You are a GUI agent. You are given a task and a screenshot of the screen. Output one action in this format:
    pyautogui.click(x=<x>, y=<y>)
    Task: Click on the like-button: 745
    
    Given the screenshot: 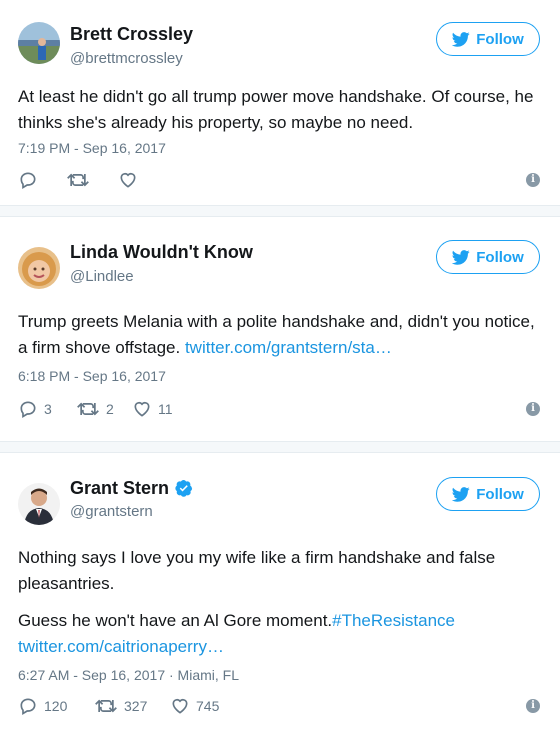 What is the action you would take?
    pyautogui.click(x=194, y=706)
    